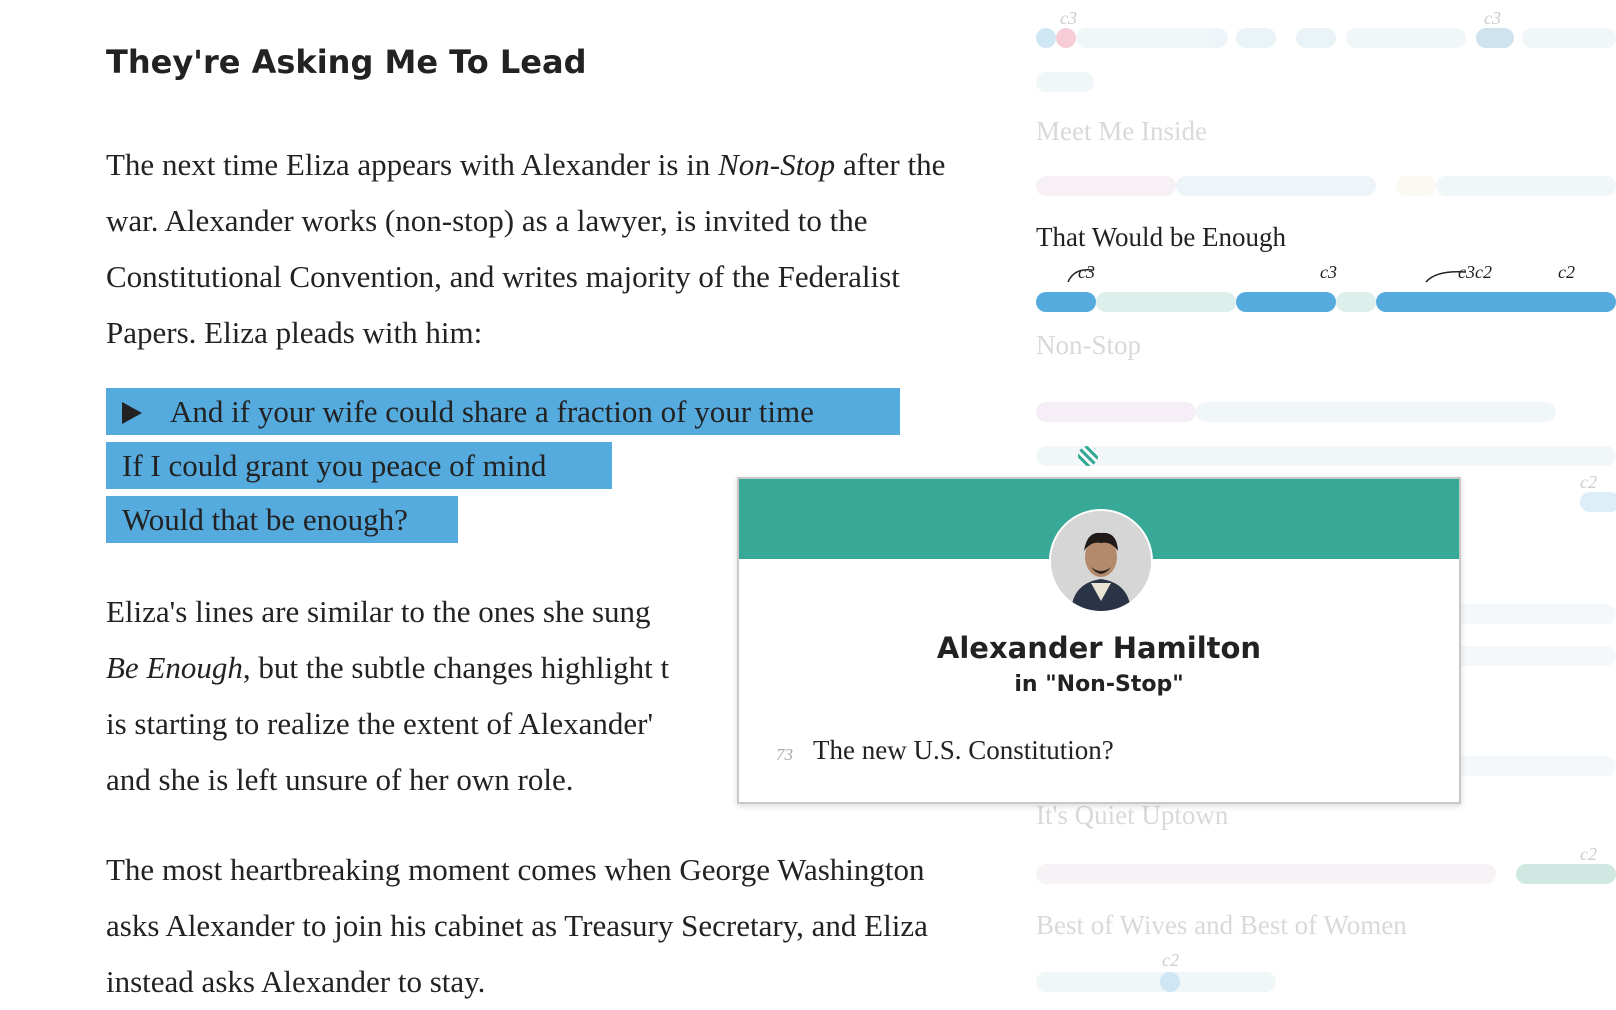  I want to click on song-reference: Be Enough, so click(174, 667).